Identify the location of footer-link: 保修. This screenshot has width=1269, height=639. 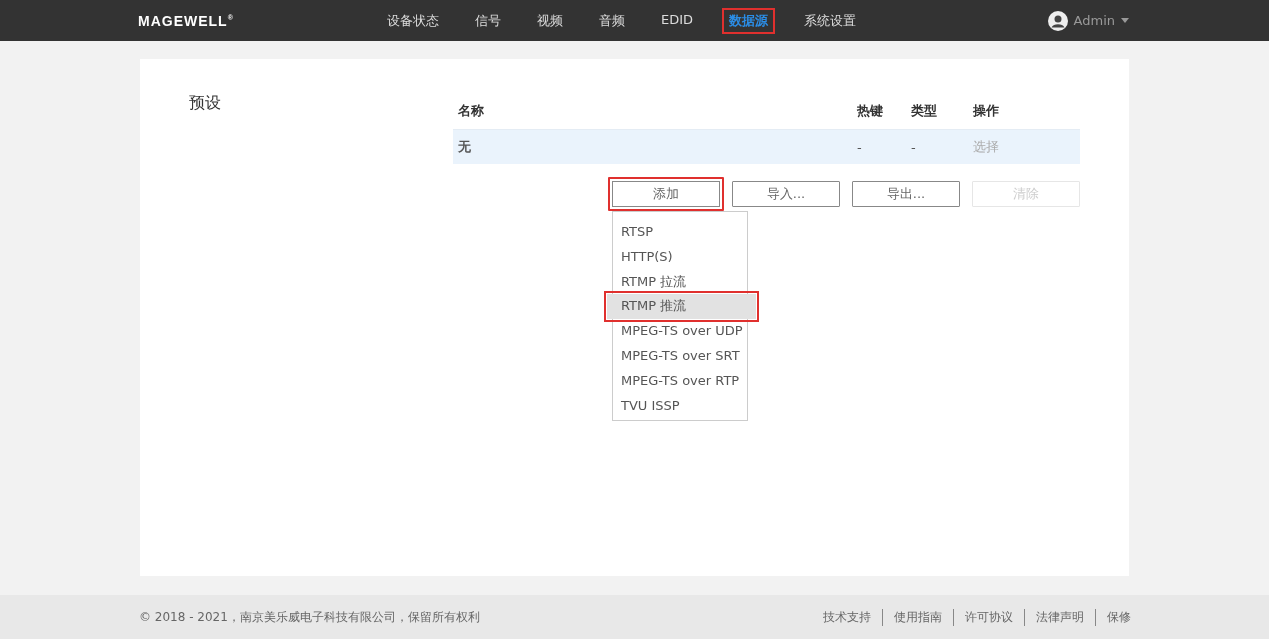
(1113, 617).